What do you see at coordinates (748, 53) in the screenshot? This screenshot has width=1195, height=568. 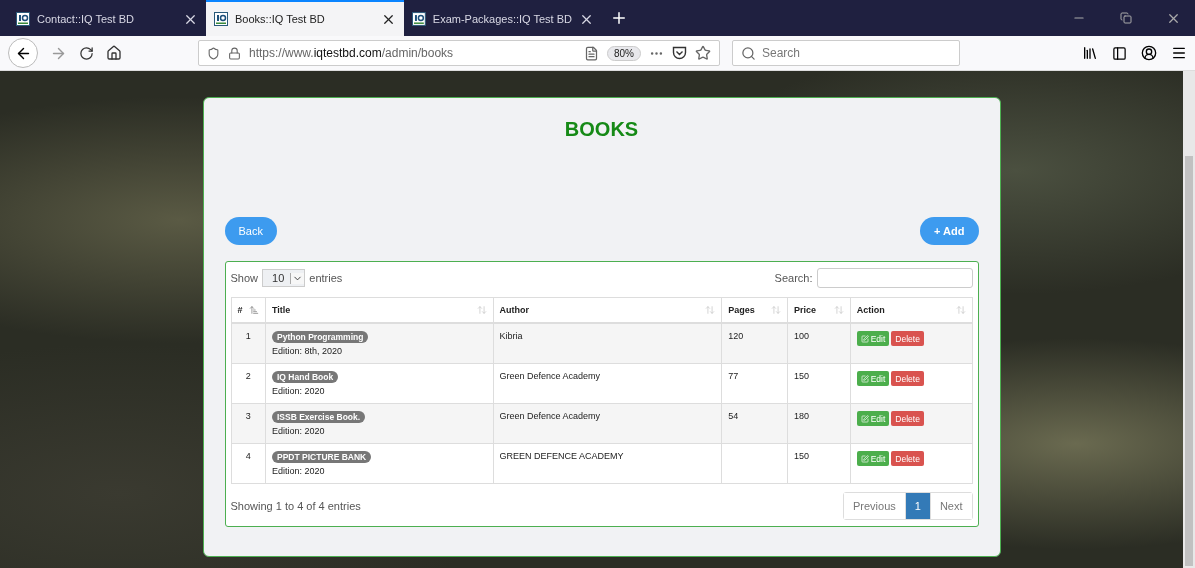 I see `search-icon` at bounding box center [748, 53].